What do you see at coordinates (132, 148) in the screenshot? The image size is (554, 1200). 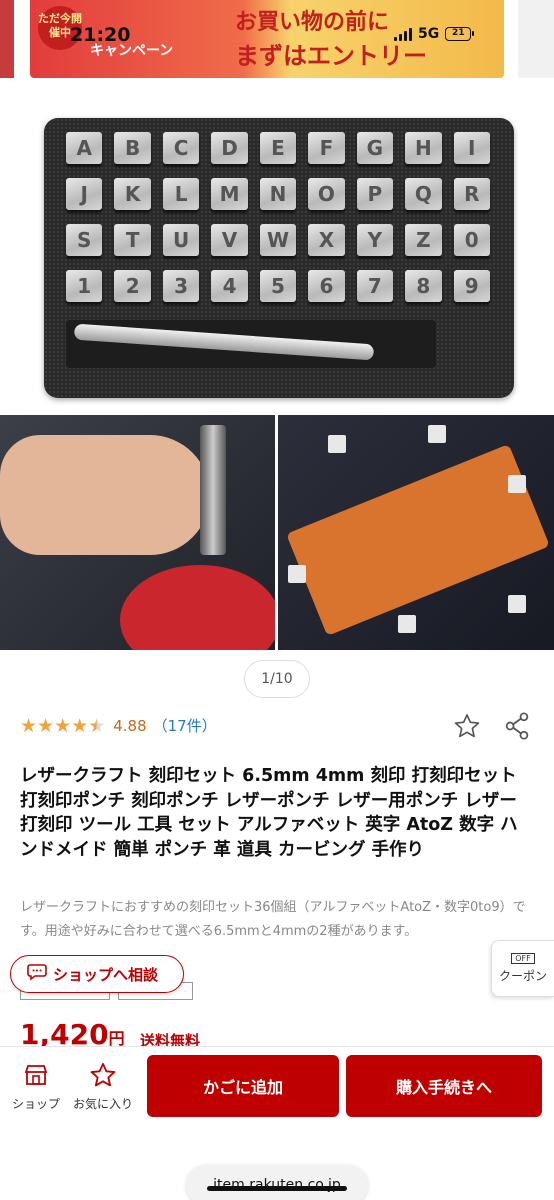 I see `letter-stamp: B` at bounding box center [132, 148].